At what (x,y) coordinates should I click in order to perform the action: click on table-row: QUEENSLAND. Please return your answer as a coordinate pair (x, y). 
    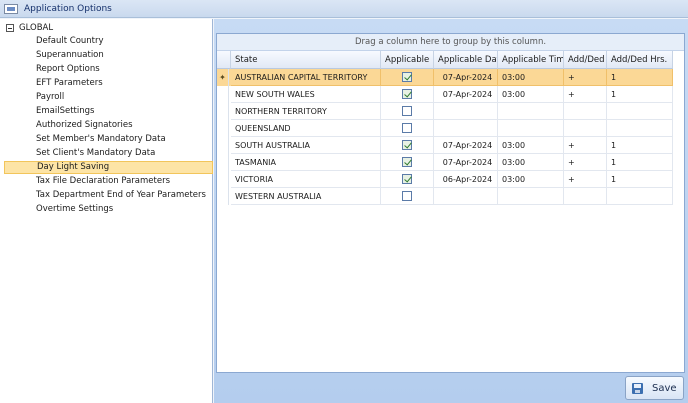
    Looking at the image, I should click on (445, 128).